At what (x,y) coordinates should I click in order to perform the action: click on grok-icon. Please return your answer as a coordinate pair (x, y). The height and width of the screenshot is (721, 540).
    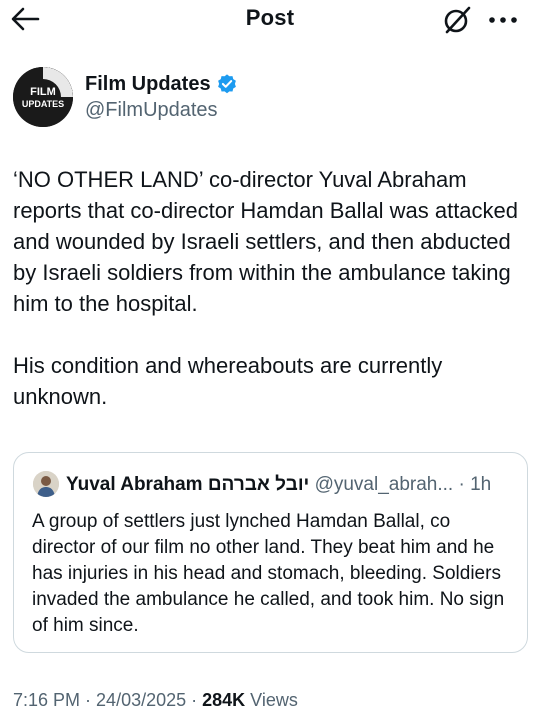
    Looking at the image, I should click on (457, 20).